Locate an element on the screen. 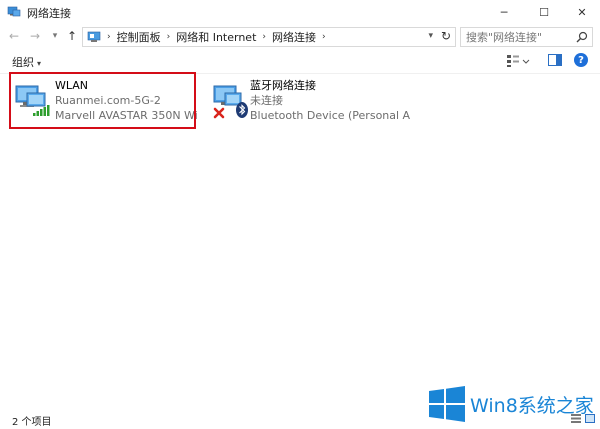 Image resolution: width=600 pixels, height=429 pixels. connection-status: Ruanmei.com-5G-2 is located at coordinates (108, 100).